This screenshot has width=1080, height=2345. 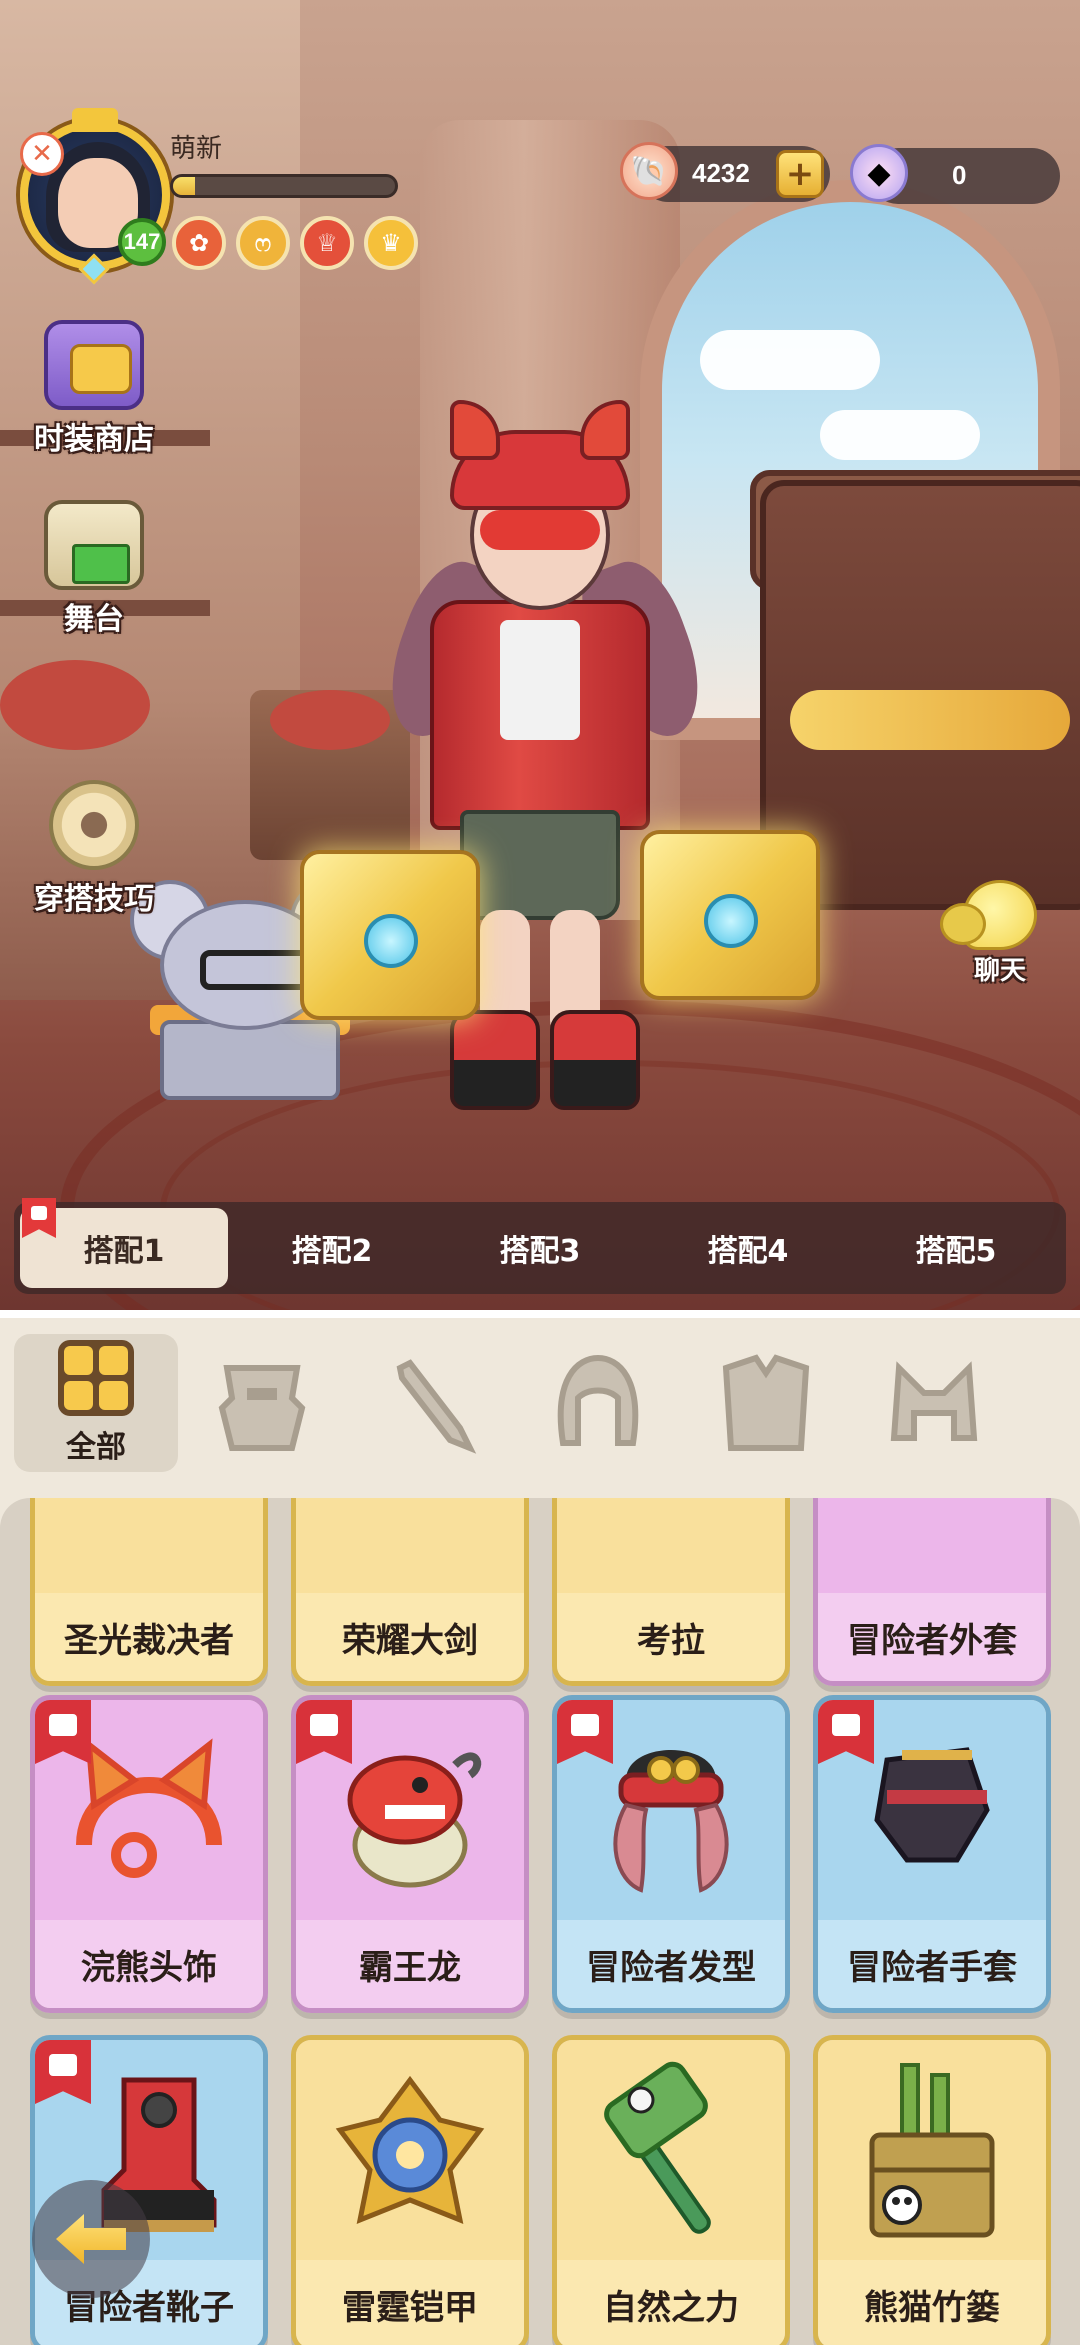 What do you see at coordinates (332, 1251) in the screenshot?
I see `tab-label: 搭配2` at bounding box center [332, 1251].